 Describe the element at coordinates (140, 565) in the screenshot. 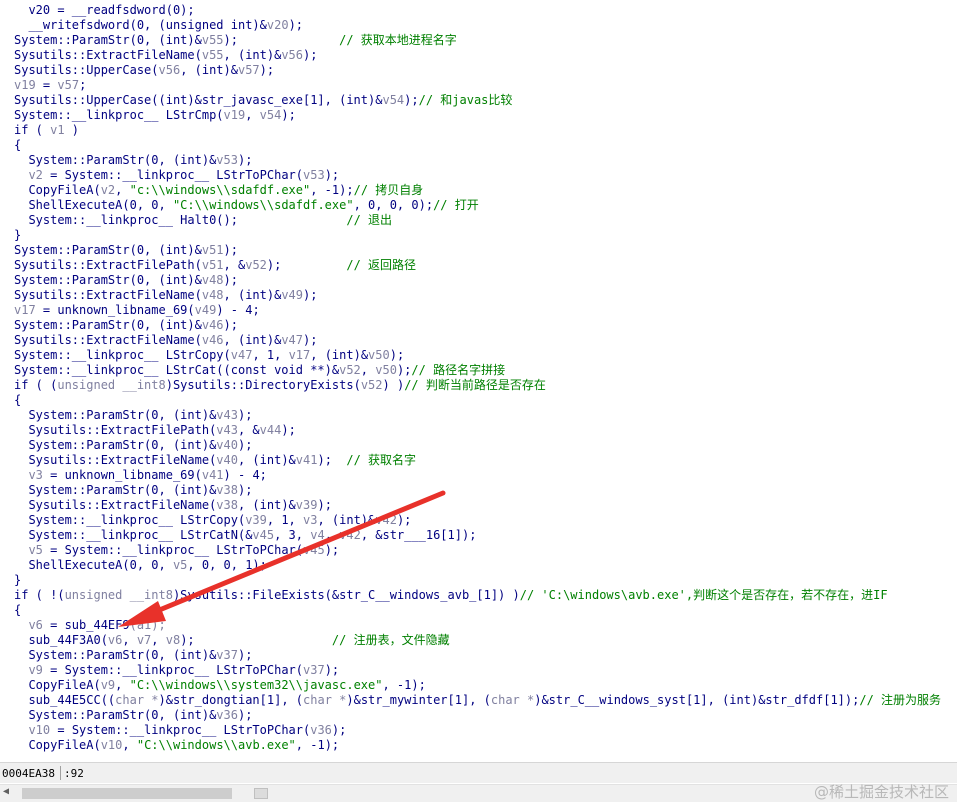

I see `code-line: ShellExecuteA(0, 0, v5, 0, 0, 1);` at that location.